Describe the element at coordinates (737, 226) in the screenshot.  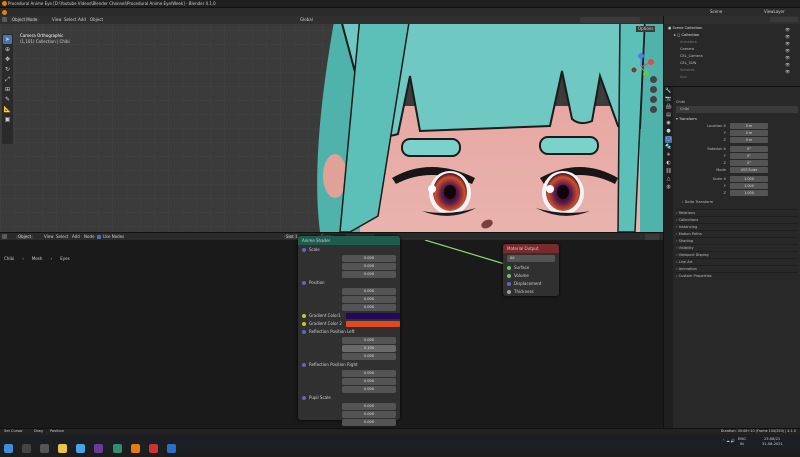
I see `panel-instancing: › Instancing` at that location.